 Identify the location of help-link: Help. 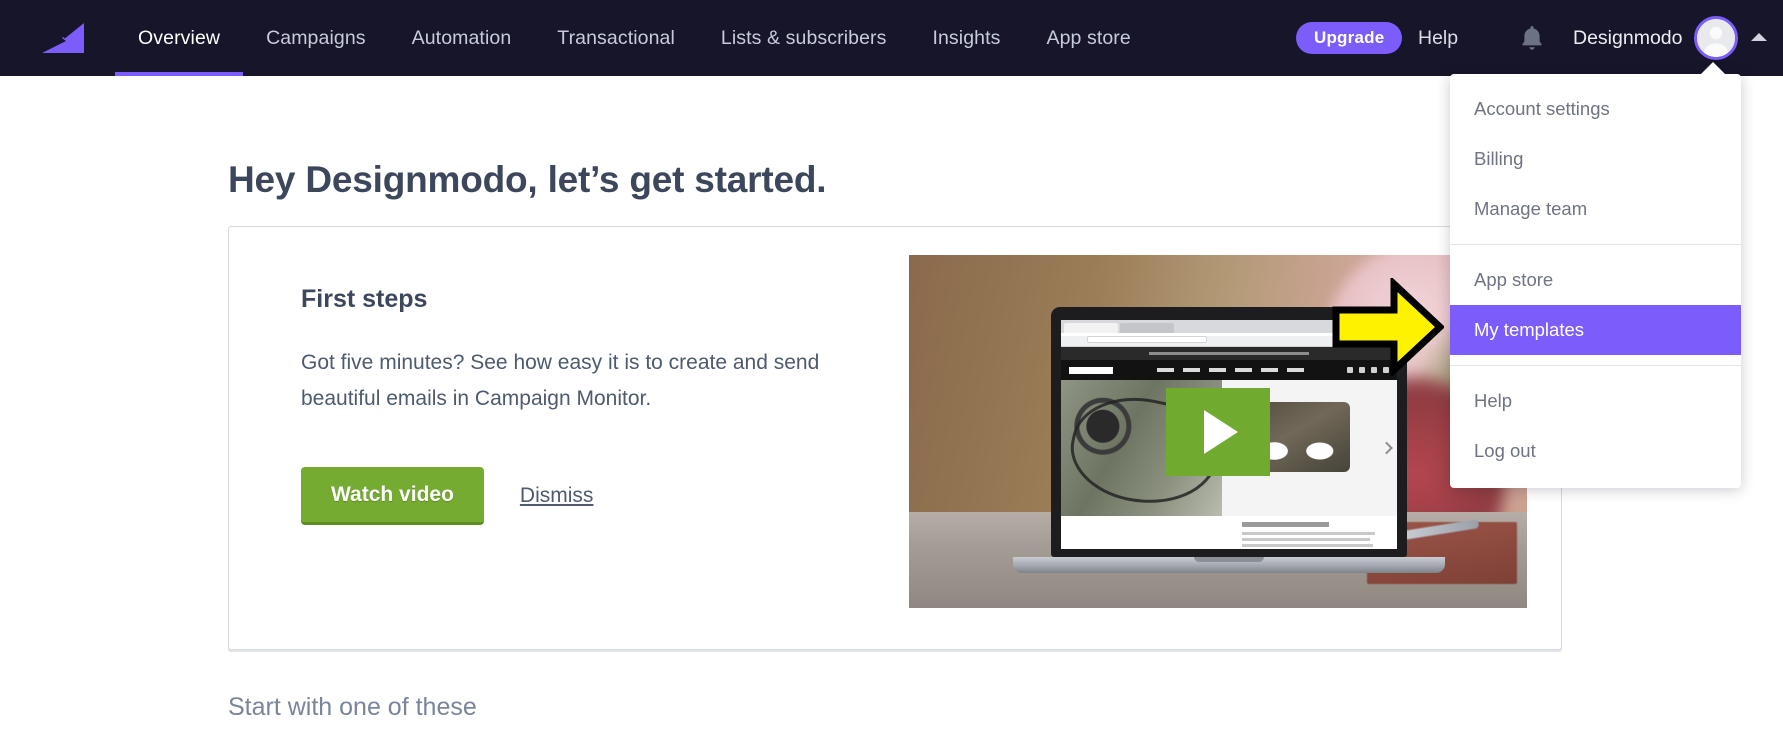
(1438, 38).